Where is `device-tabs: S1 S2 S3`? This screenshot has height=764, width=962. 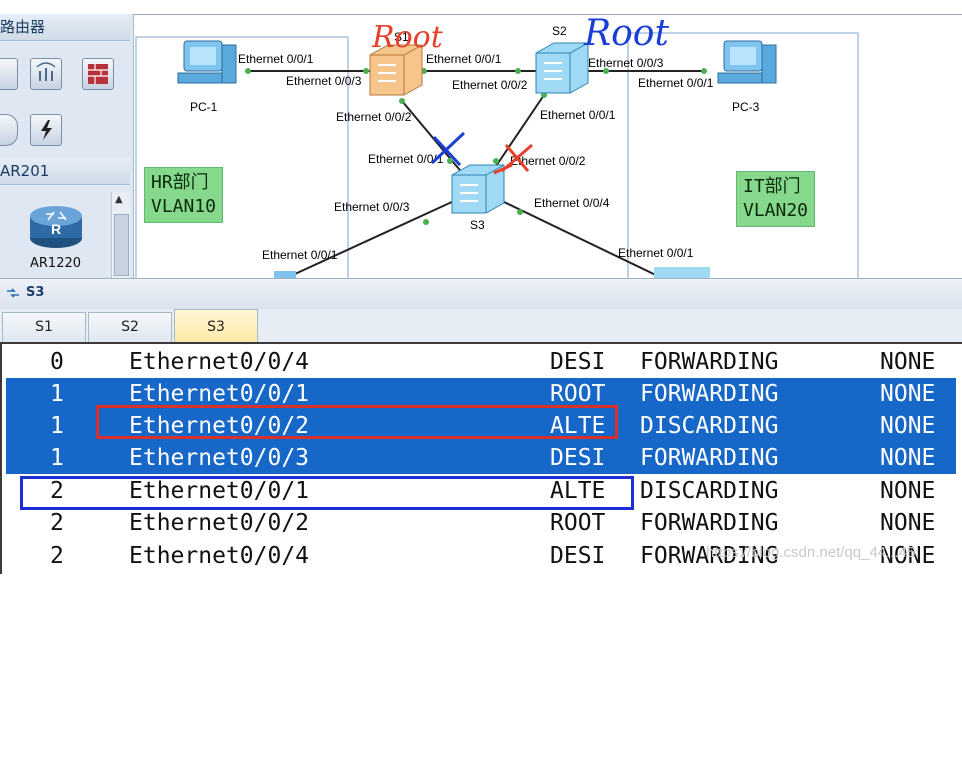 device-tabs: S1 S2 S3 is located at coordinates (481, 326).